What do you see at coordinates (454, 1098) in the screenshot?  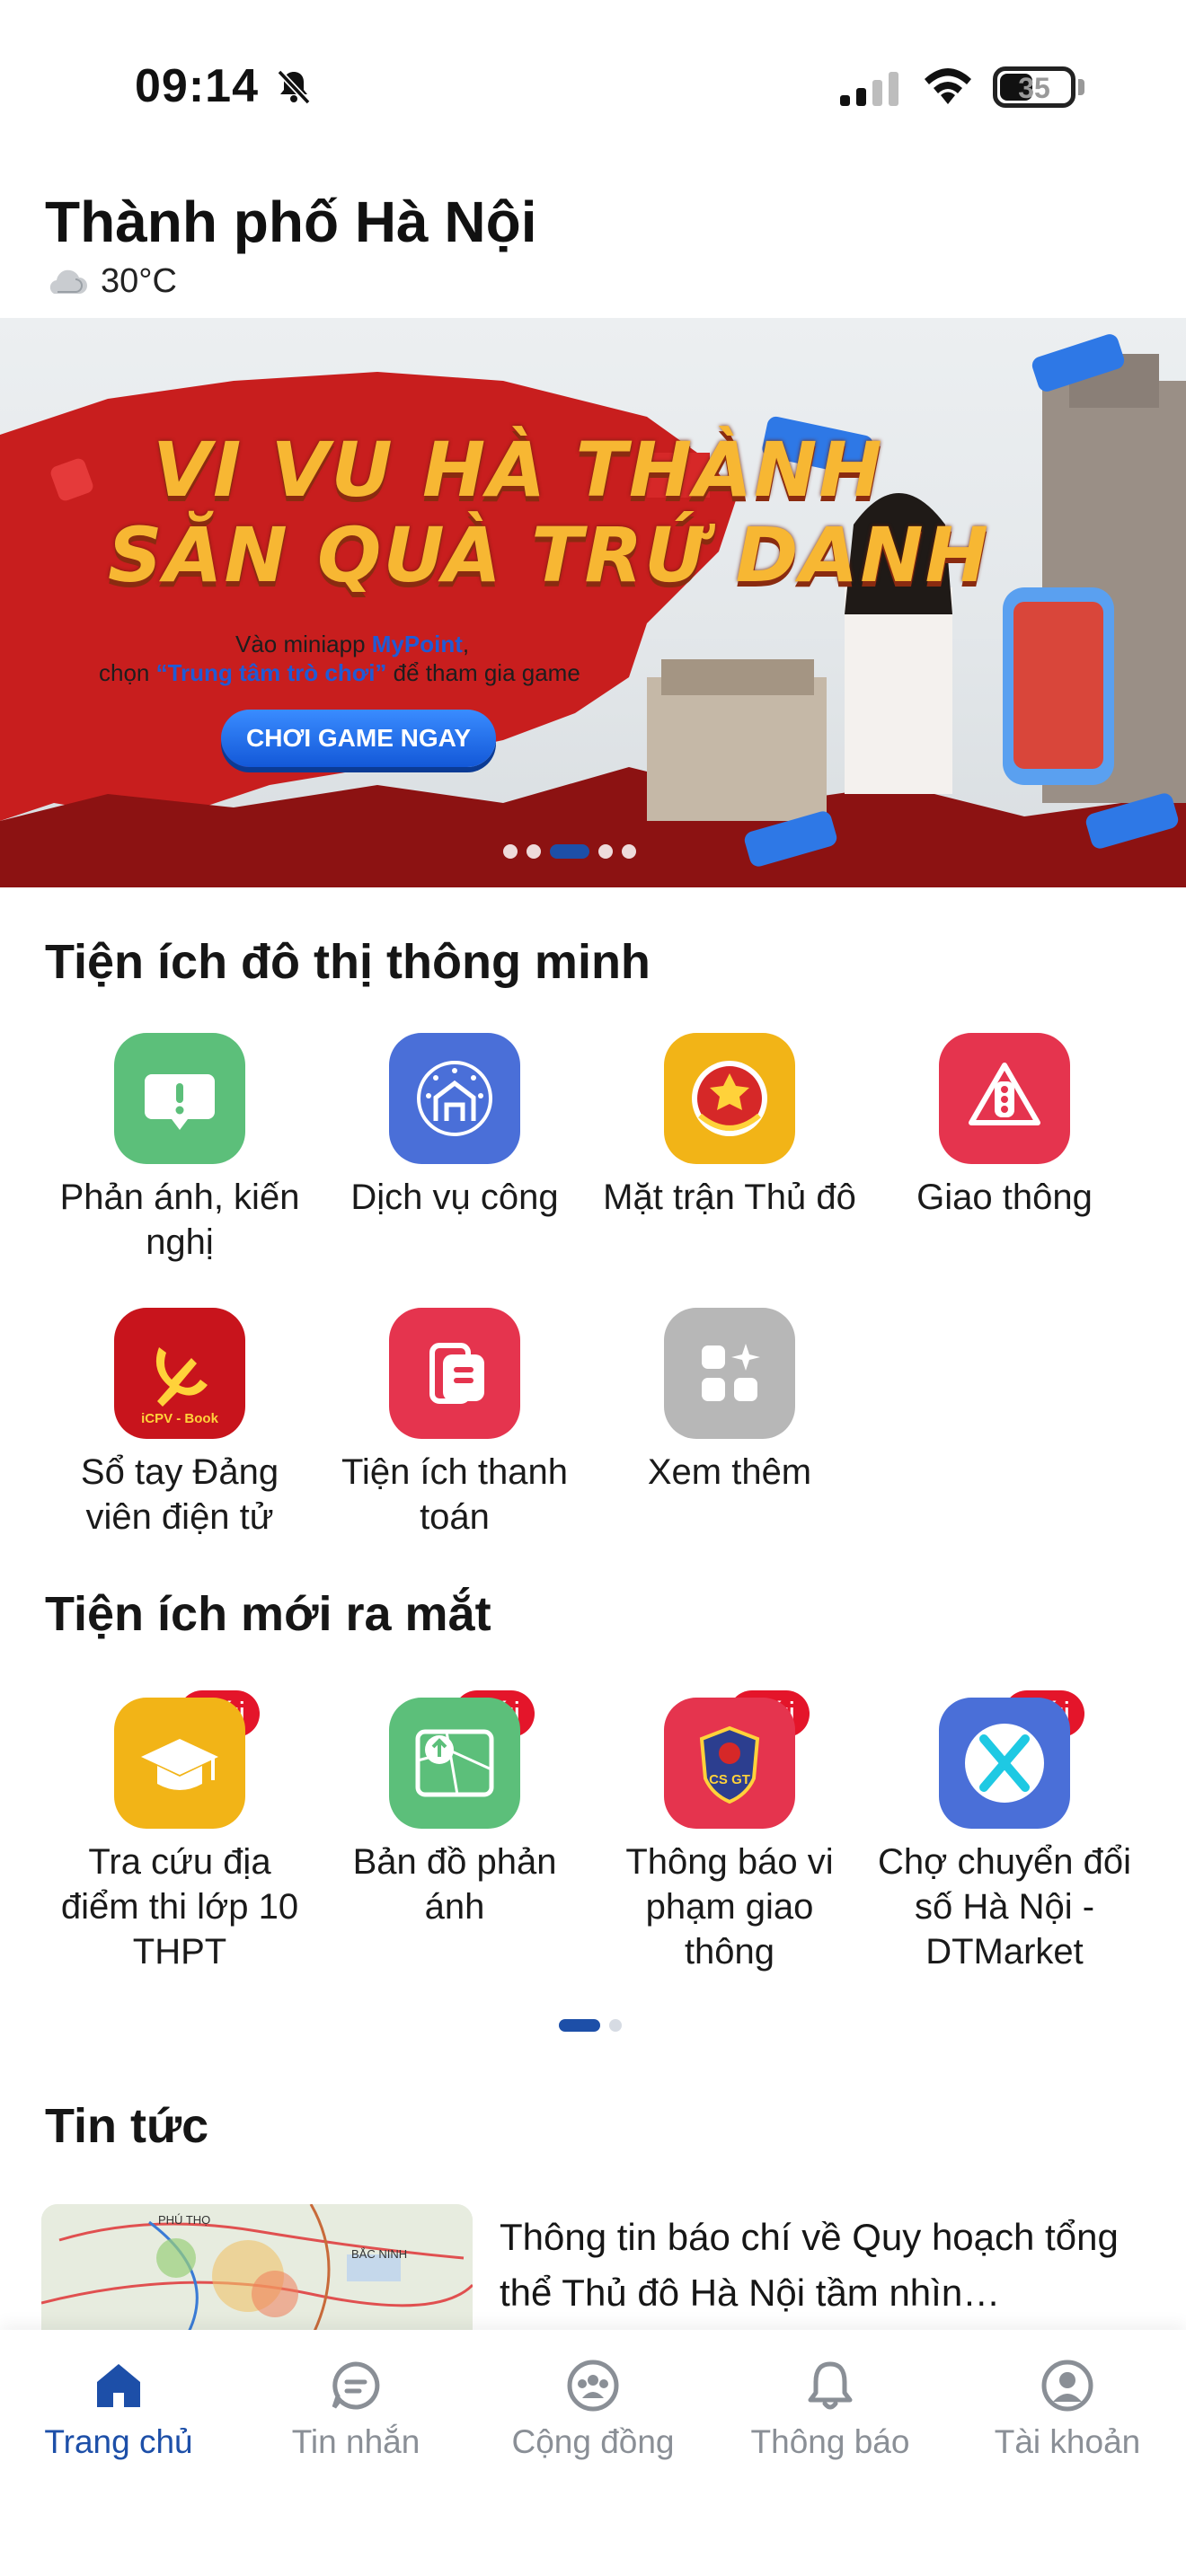 I see `public-service-icon` at bounding box center [454, 1098].